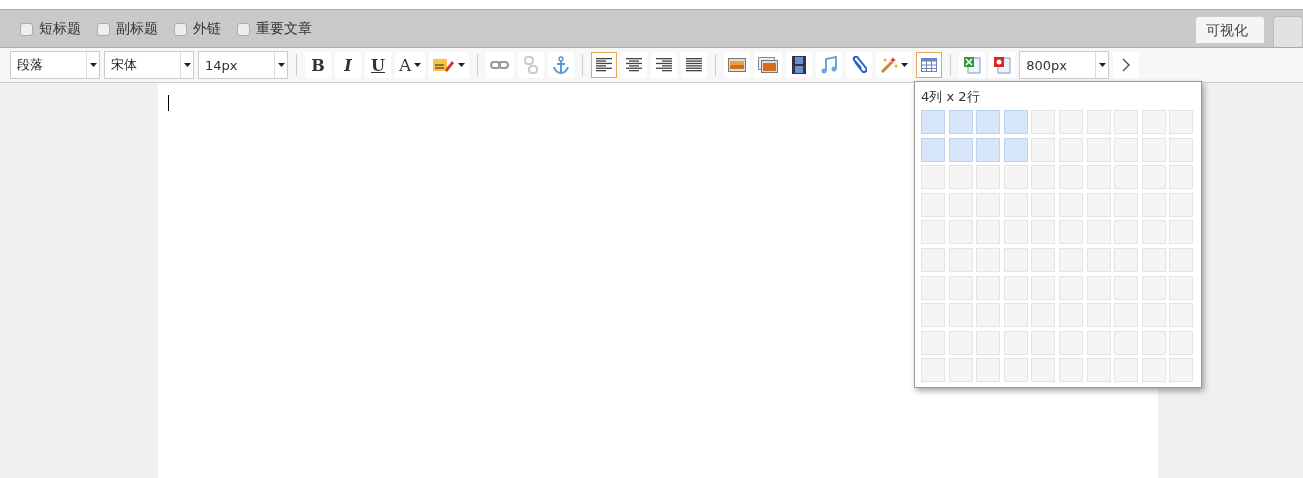  What do you see at coordinates (768, 65) in the screenshot?
I see `images-button` at bounding box center [768, 65].